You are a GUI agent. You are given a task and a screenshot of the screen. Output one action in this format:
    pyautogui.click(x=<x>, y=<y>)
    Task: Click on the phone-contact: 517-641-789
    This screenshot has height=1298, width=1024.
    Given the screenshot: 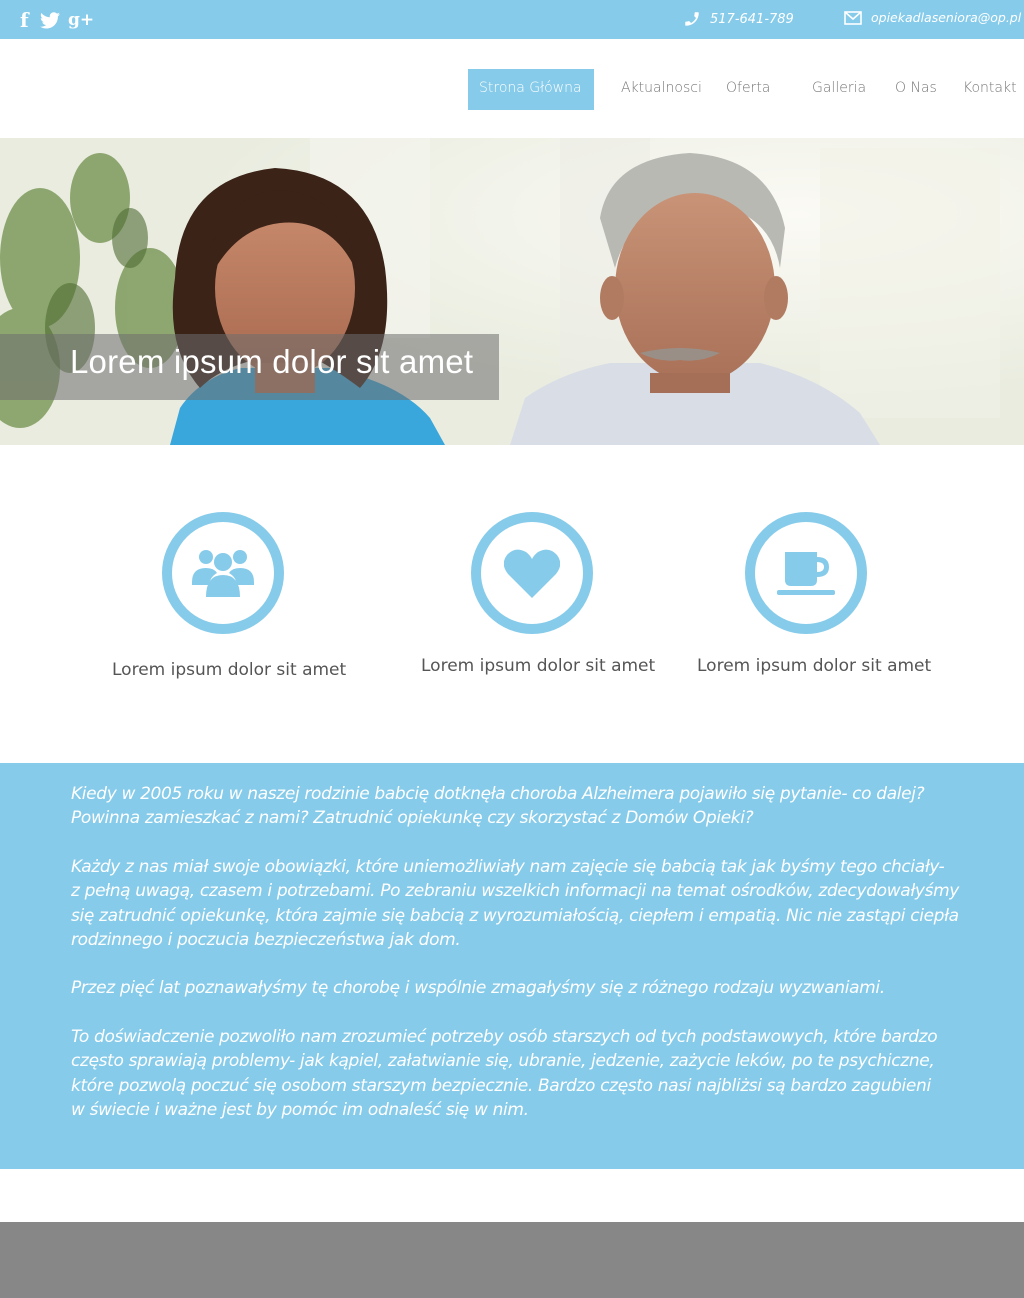 What is the action you would take?
    pyautogui.click(x=738, y=19)
    